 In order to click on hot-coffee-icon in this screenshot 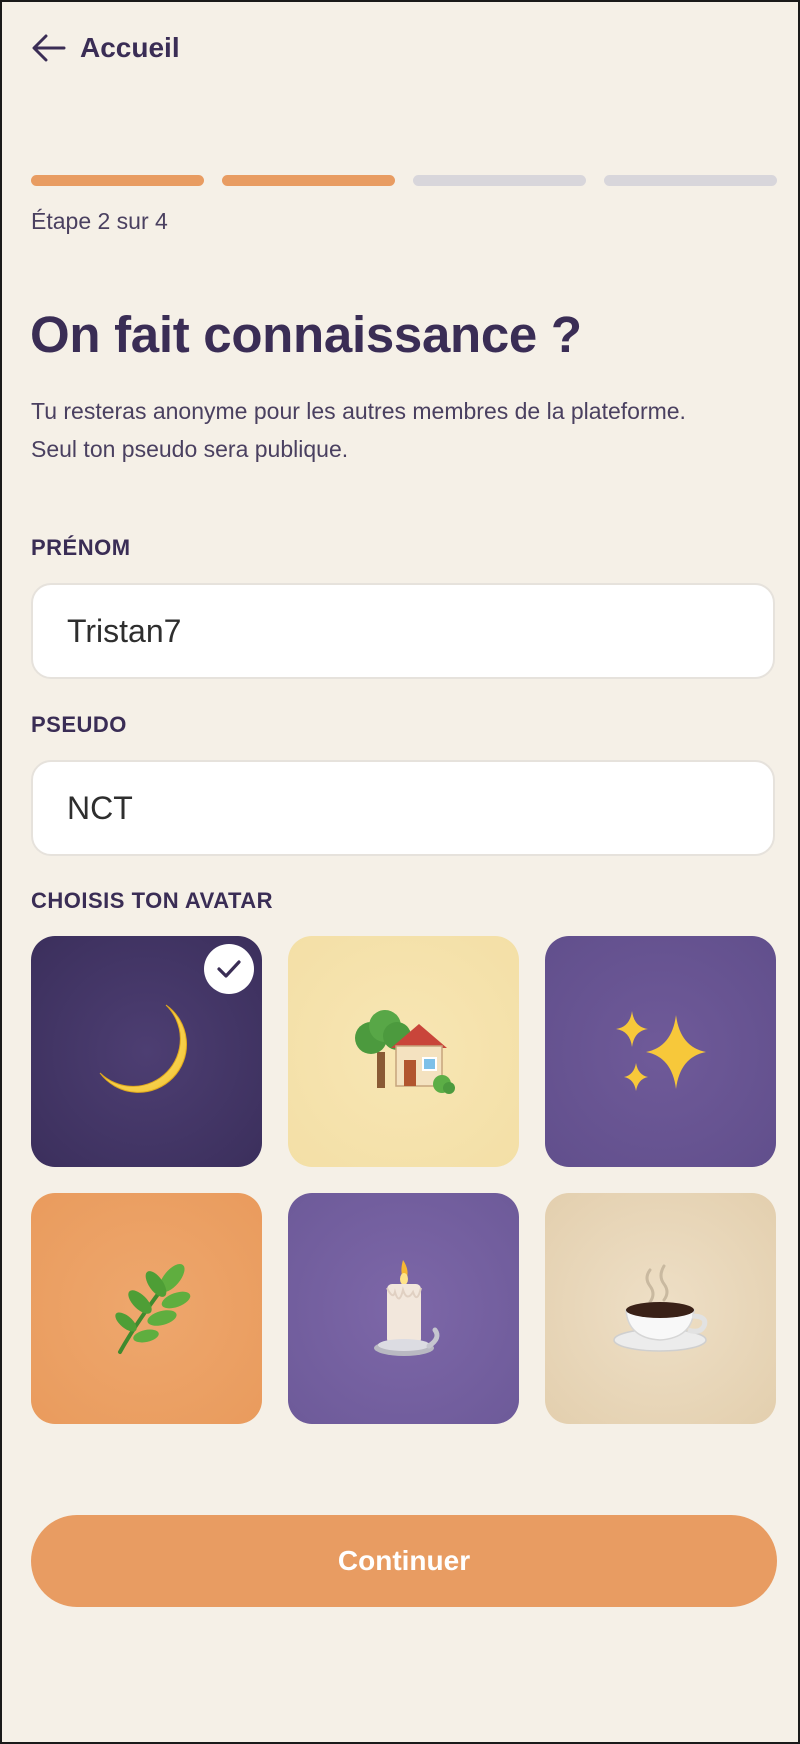, I will do `click(659, 1308)`.